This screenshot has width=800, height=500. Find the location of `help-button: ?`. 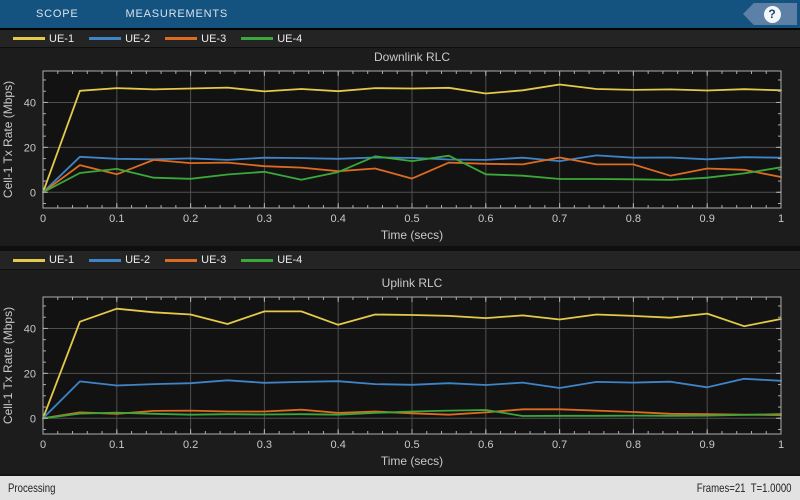

help-button: ? is located at coordinates (770, 14).